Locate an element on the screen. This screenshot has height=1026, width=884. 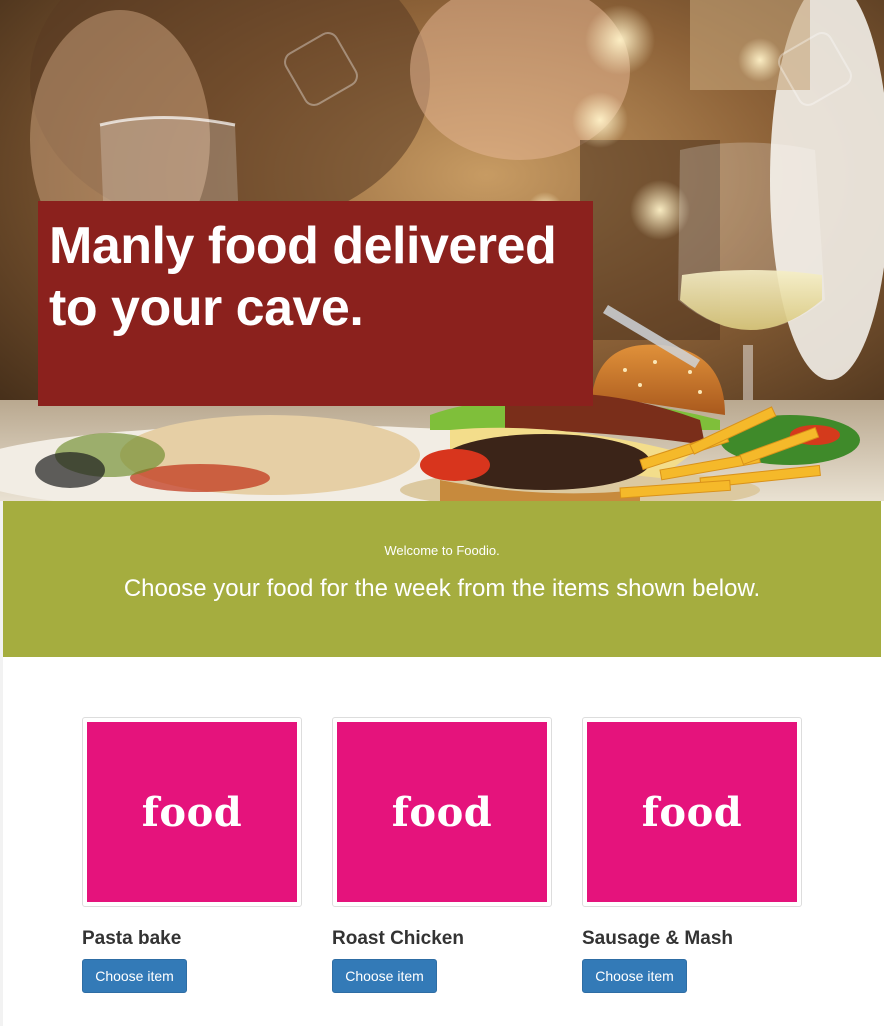
food-card-roast-chicken: food Roast Chicken Choose item is located at coordinates (442, 855).